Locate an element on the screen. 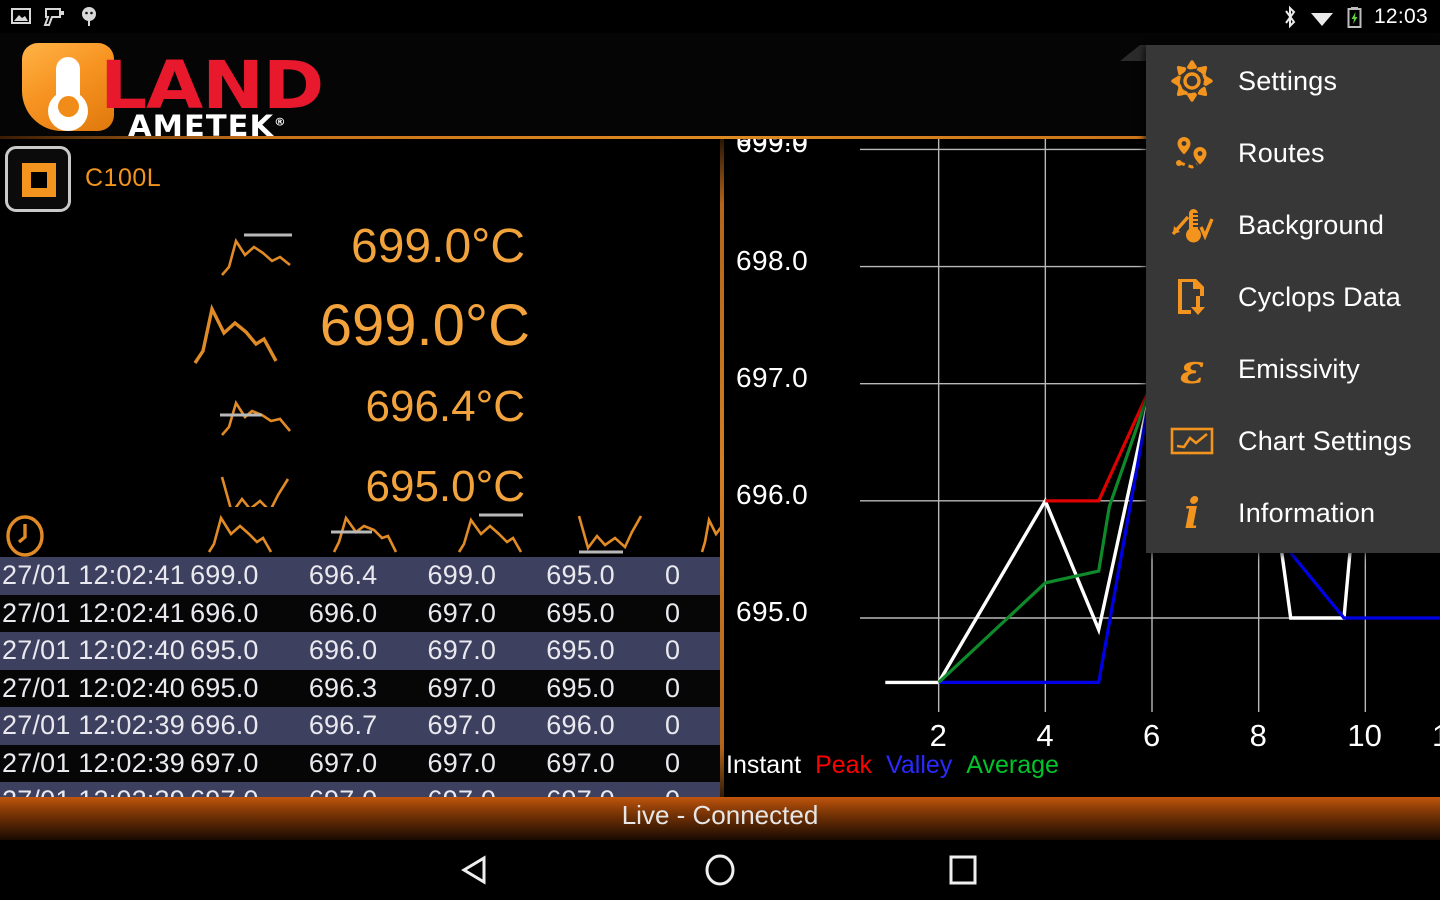 The width and height of the screenshot is (1440, 900). bluetooth-icon is located at coordinates (1290, 17).